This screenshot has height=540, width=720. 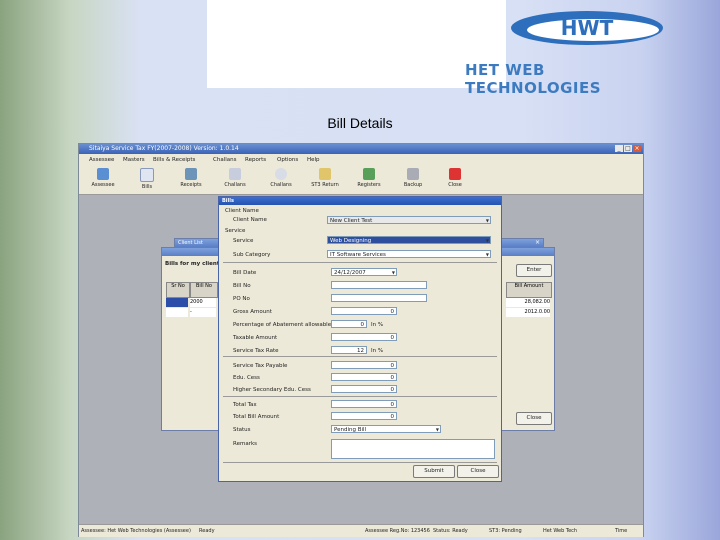 I want to click on toolbar-bills-button: Bills, so click(x=147, y=179).